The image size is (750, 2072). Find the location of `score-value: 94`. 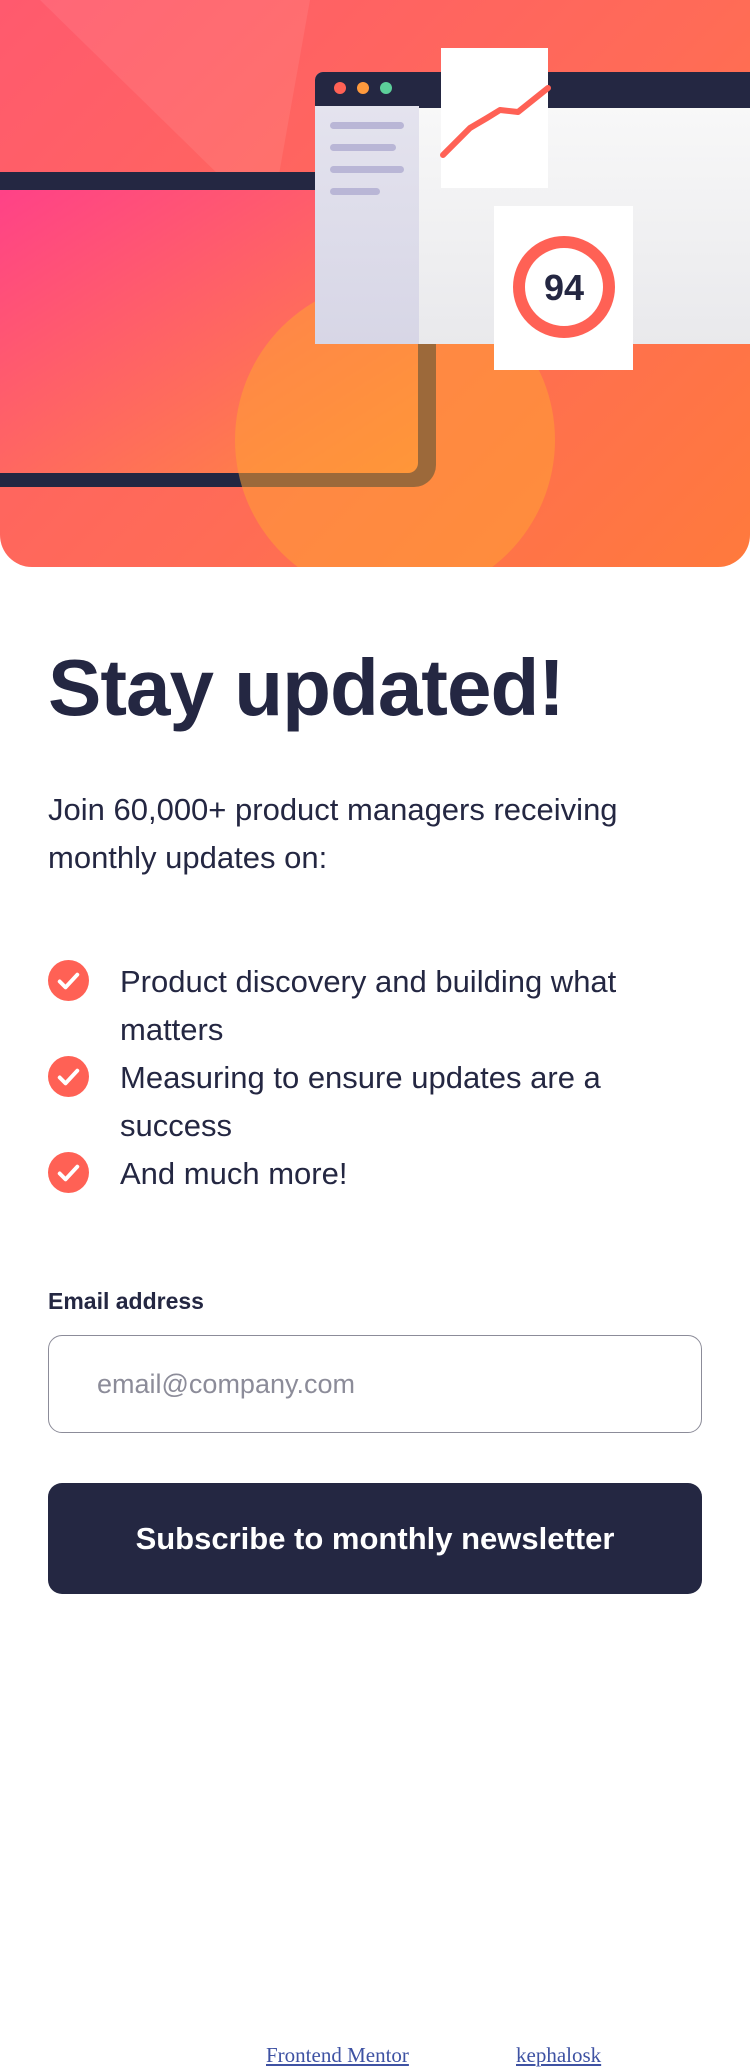

score-value: 94 is located at coordinates (564, 287).